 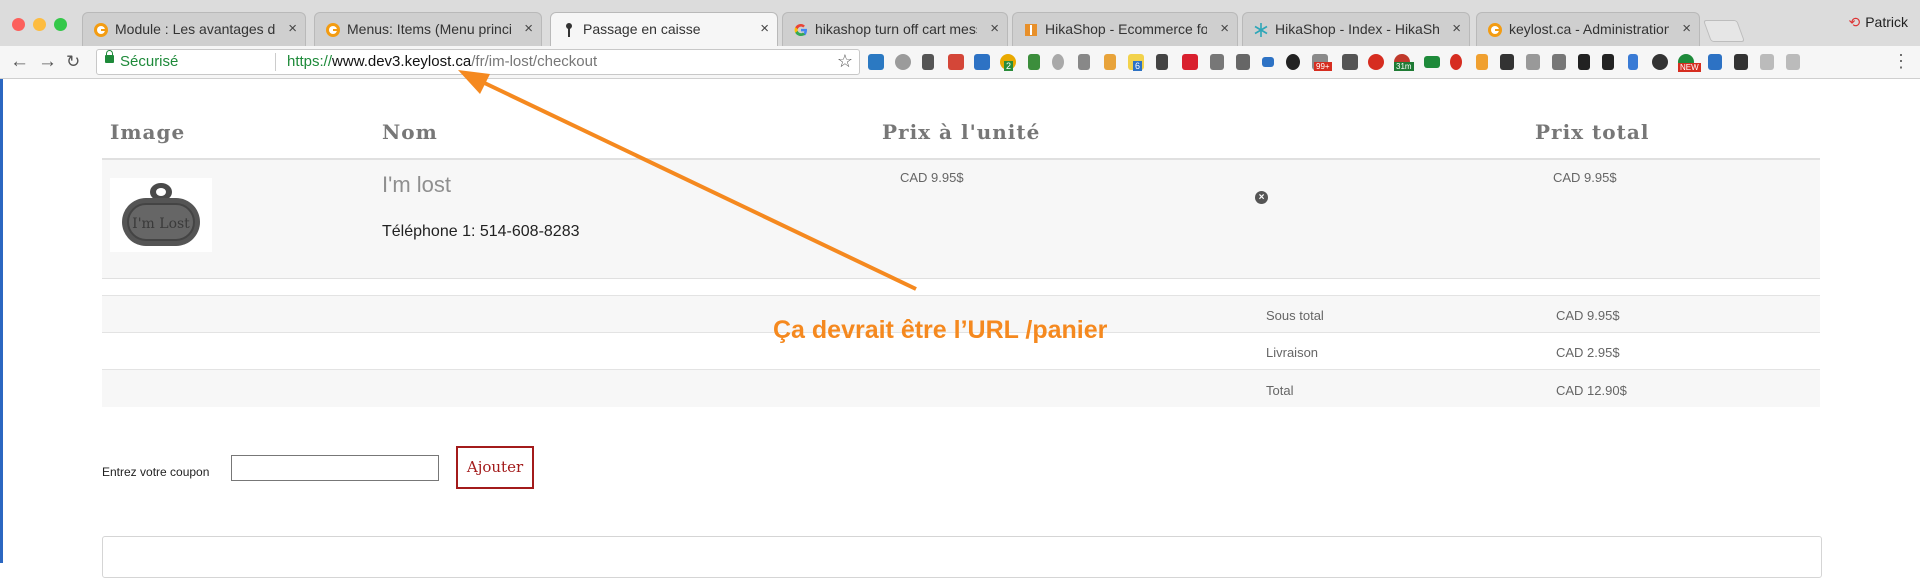 What do you see at coordinates (1190, 62) in the screenshot?
I see `extension-red-square-icon` at bounding box center [1190, 62].